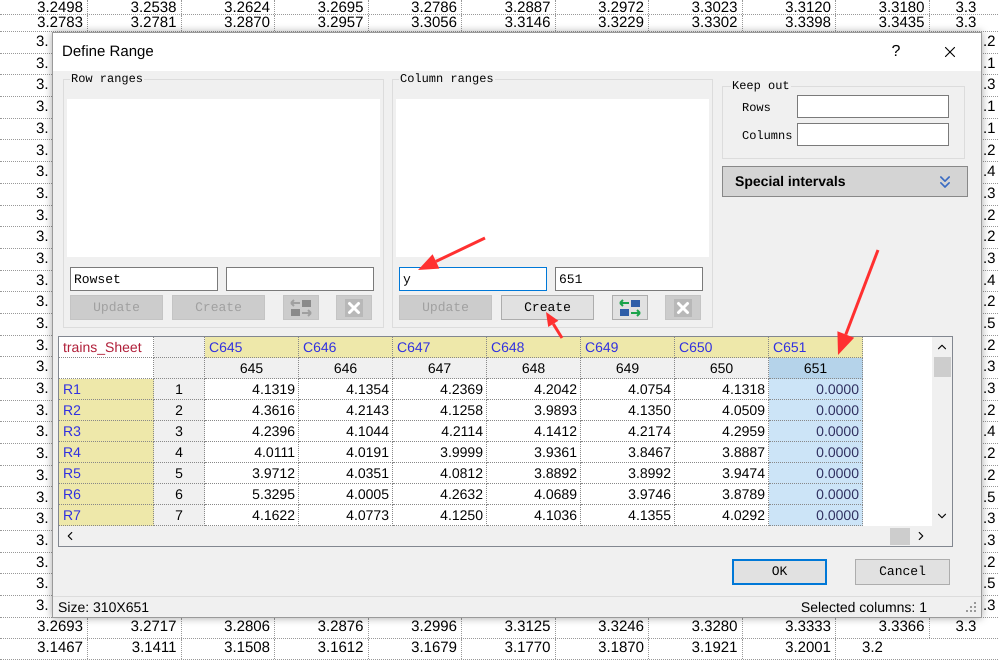 Image resolution: width=998 pixels, height=660 pixels. Describe the element at coordinates (534, 452) in the screenshot. I see `table-cell: 3.9361` at that location.